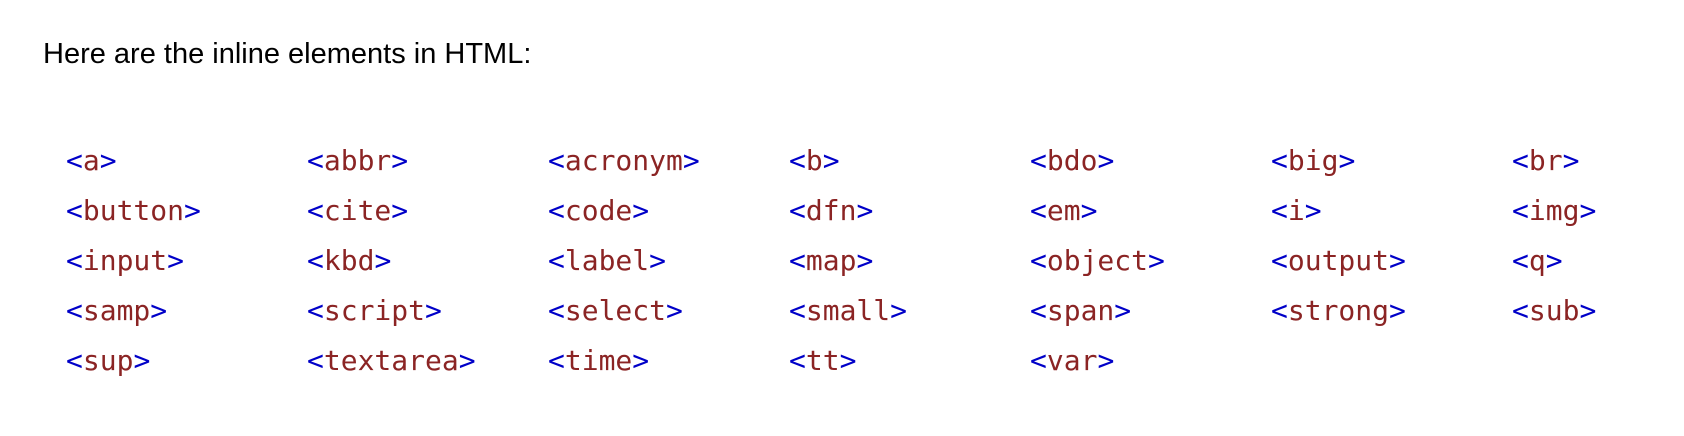  What do you see at coordinates (848, 310) in the screenshot?
I see `tag-name: small` at bounding box center [848, 310].